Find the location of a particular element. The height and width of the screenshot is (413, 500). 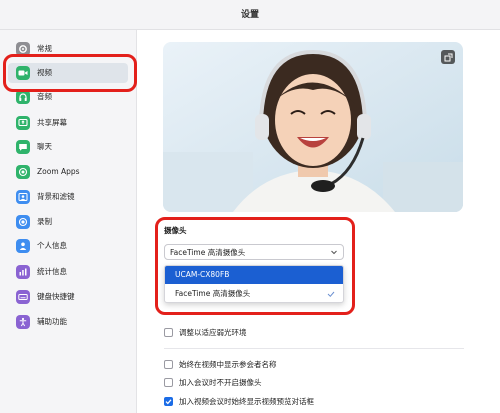

option-label: 调整以适应弱光环境 is located at coordinates (213, 332).